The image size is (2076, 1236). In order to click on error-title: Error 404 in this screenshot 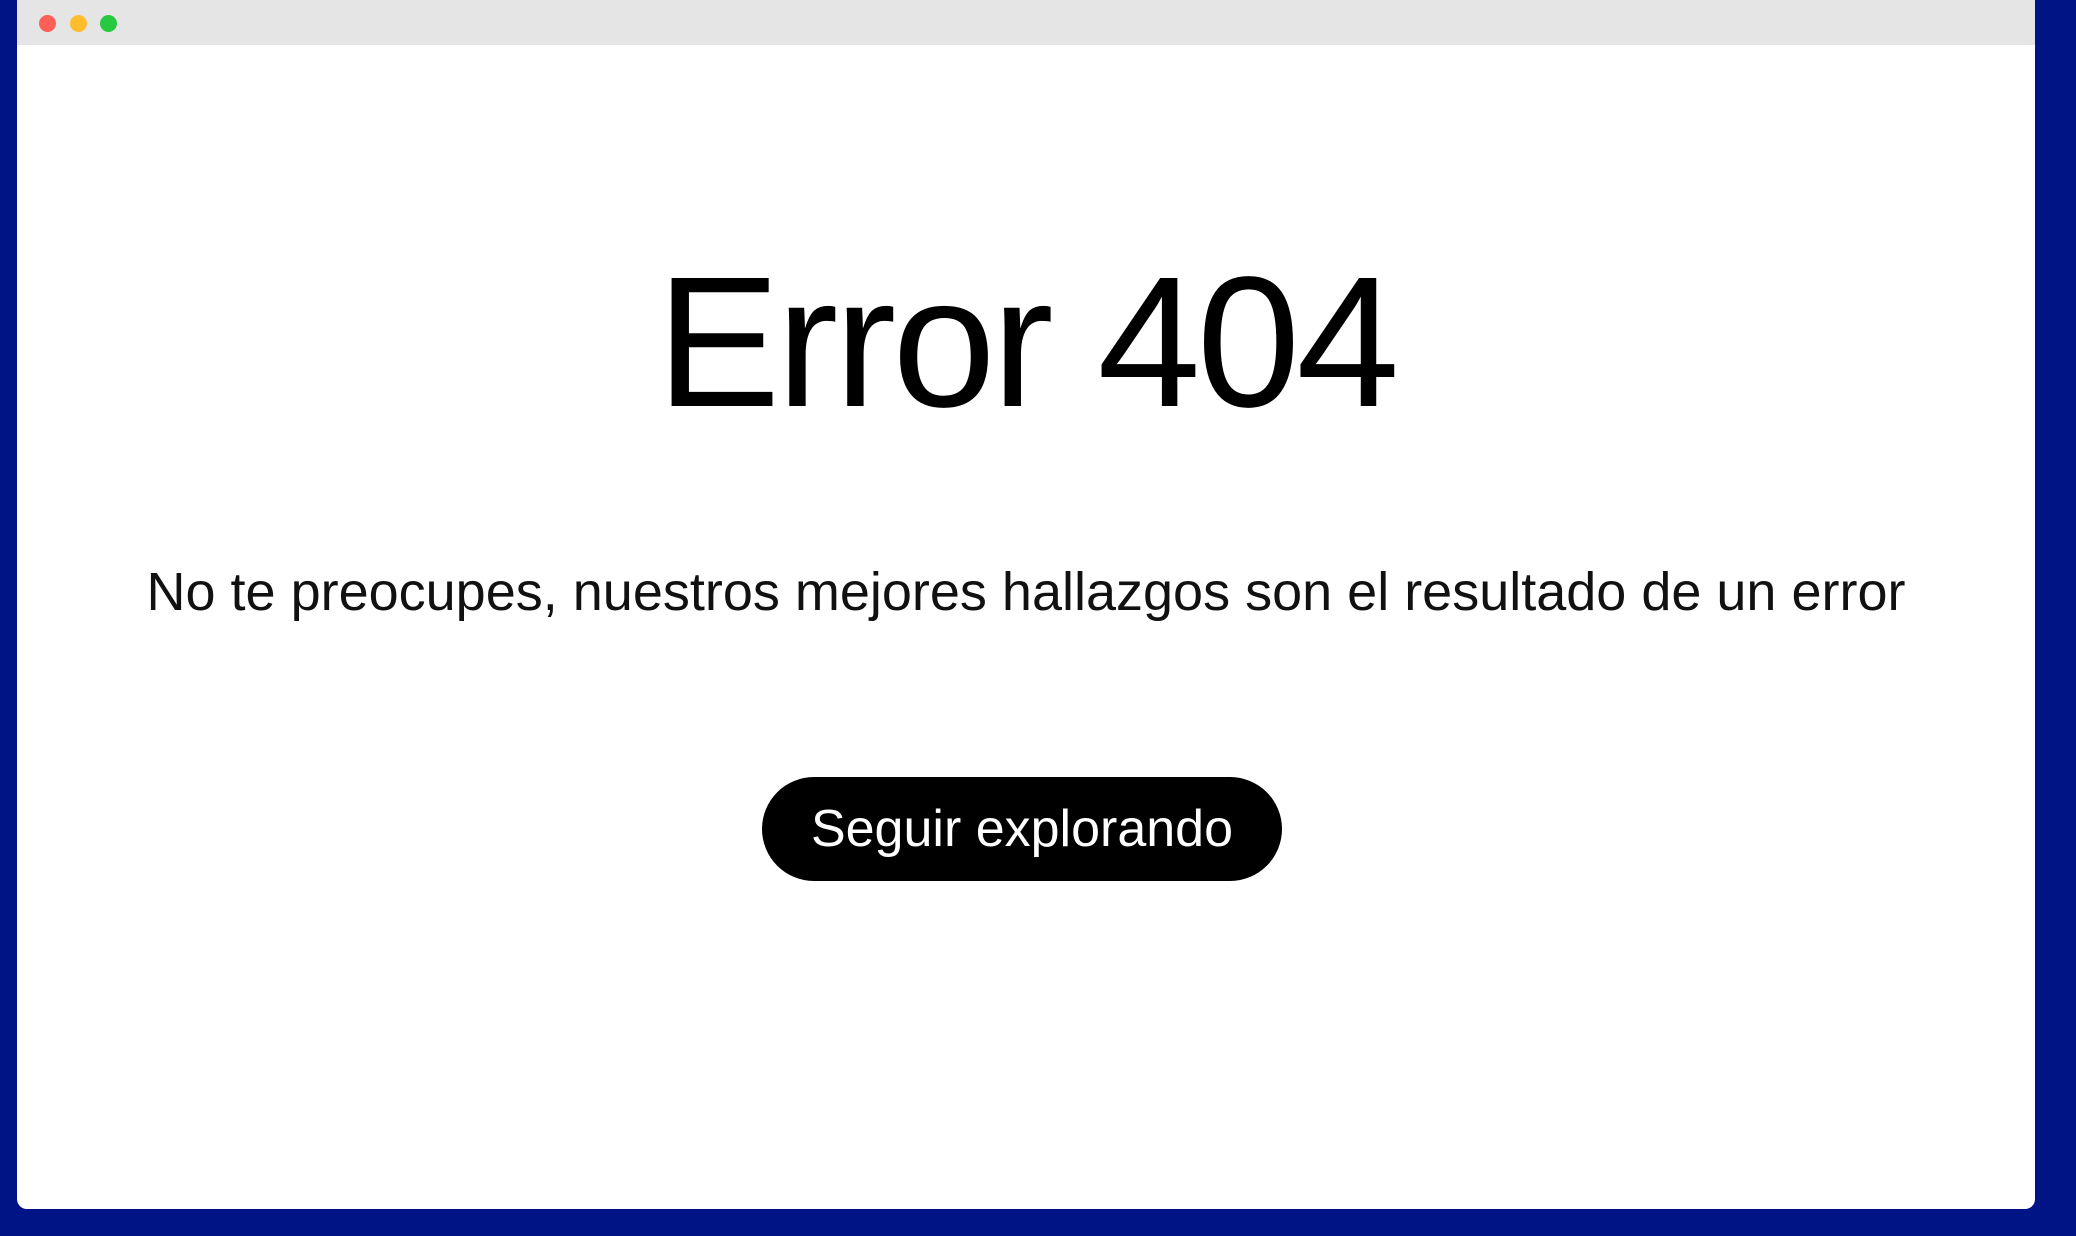, I will do `click(1027, 342)`.